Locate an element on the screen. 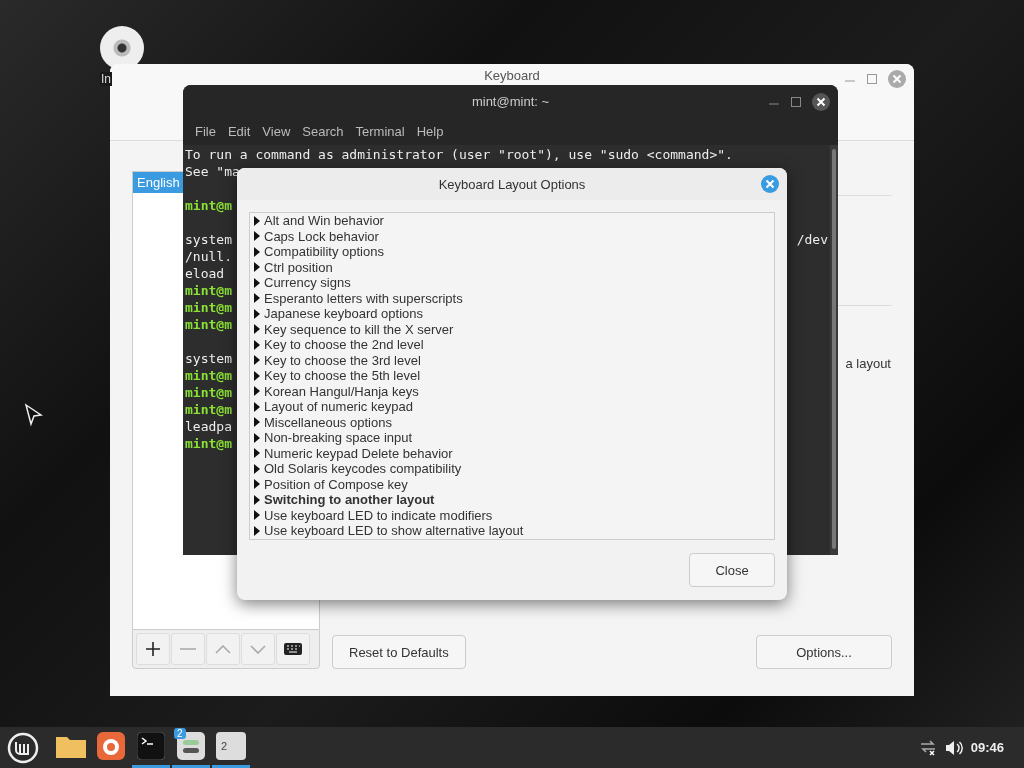 Image resolution: width=1024 pixels, height=768 pixels. option-group: Currency signs is located at coordinates (307, 283).